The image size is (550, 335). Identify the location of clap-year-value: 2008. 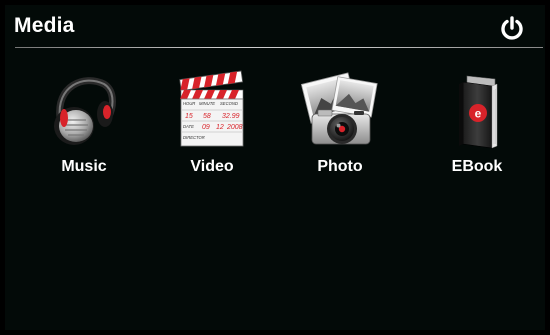
(234, 127).